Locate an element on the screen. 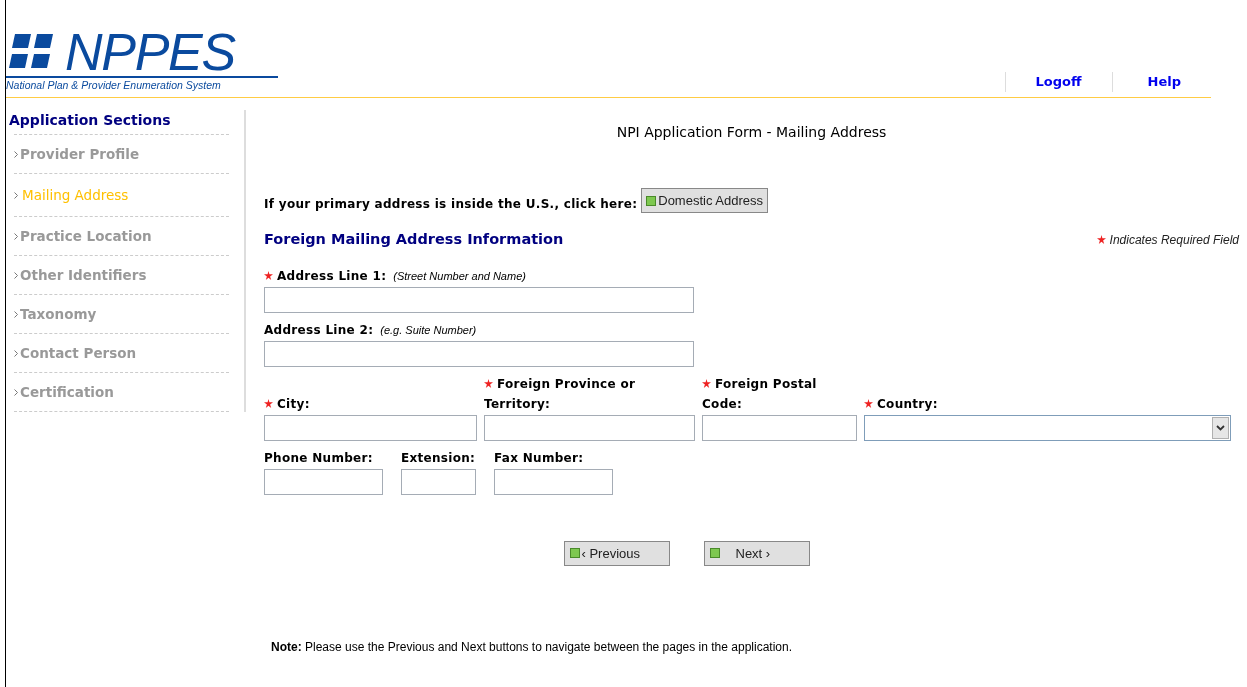 Image resolution: width=1247 pixels, height=687 pixels. domestic-address-button: Domestic Address is located at coordinates (704, 200).